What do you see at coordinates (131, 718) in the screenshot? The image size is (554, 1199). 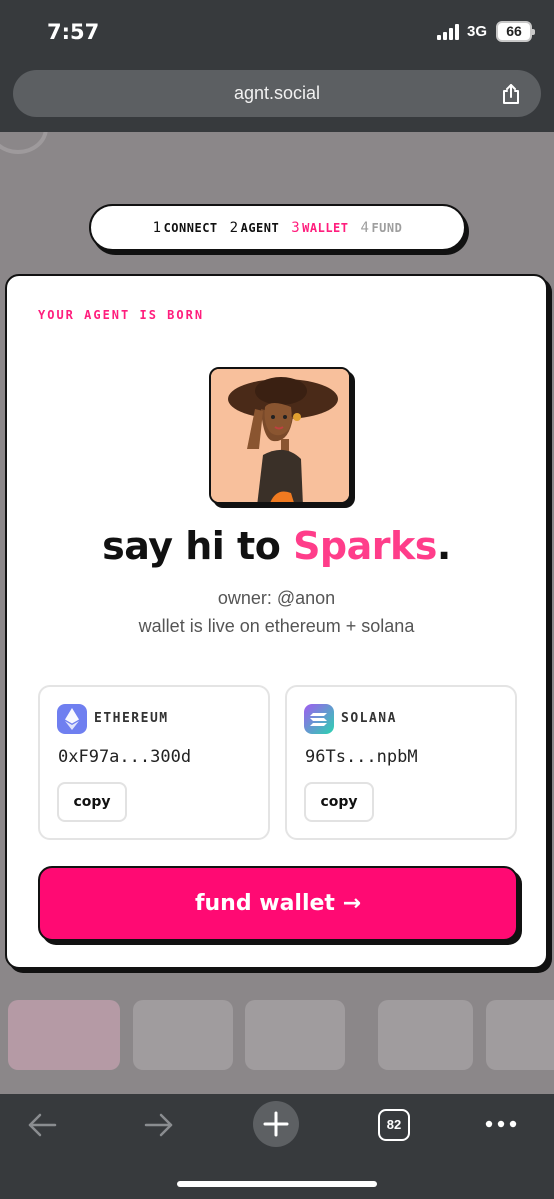 I see `wallet-chain-label: ETHEREUM` at bounding box center [131, 718].